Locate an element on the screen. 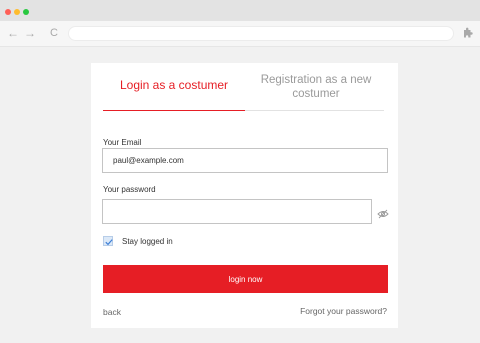 The image size is (480, 343). forward-arrow-icon: → is located at coordinates (30, 33).